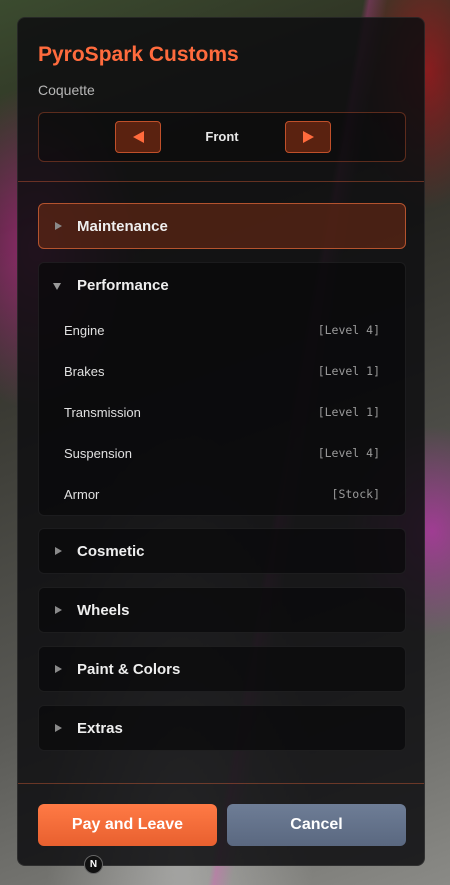 The image size is (450, 885). What do you see at coordinates (222, 495) in the screenshot?
I see `list-item-armor: Armor [Stock]` at bounding box center [222, 495].